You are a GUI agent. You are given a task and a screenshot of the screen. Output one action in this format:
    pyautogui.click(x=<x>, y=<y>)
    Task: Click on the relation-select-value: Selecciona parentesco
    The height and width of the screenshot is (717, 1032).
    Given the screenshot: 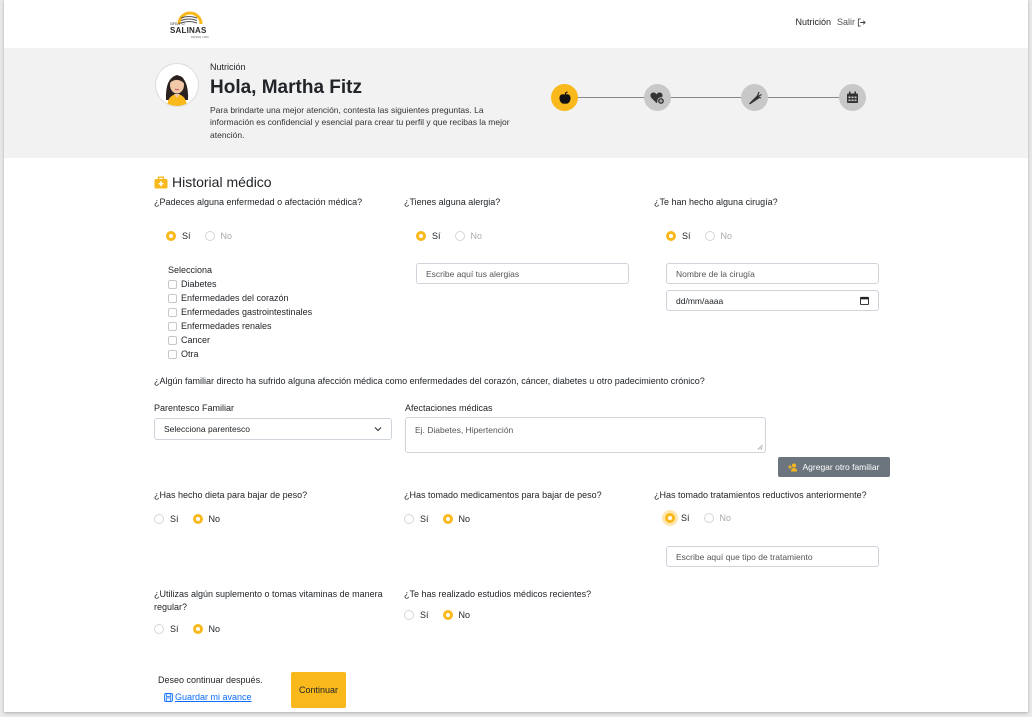 What is the action you would take?
    pyautogui.click(x=207, y=429)
    